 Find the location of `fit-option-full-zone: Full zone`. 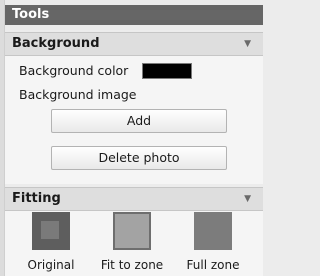

fit-option-full-zone: Full zone is located at coordinates (213, 244).